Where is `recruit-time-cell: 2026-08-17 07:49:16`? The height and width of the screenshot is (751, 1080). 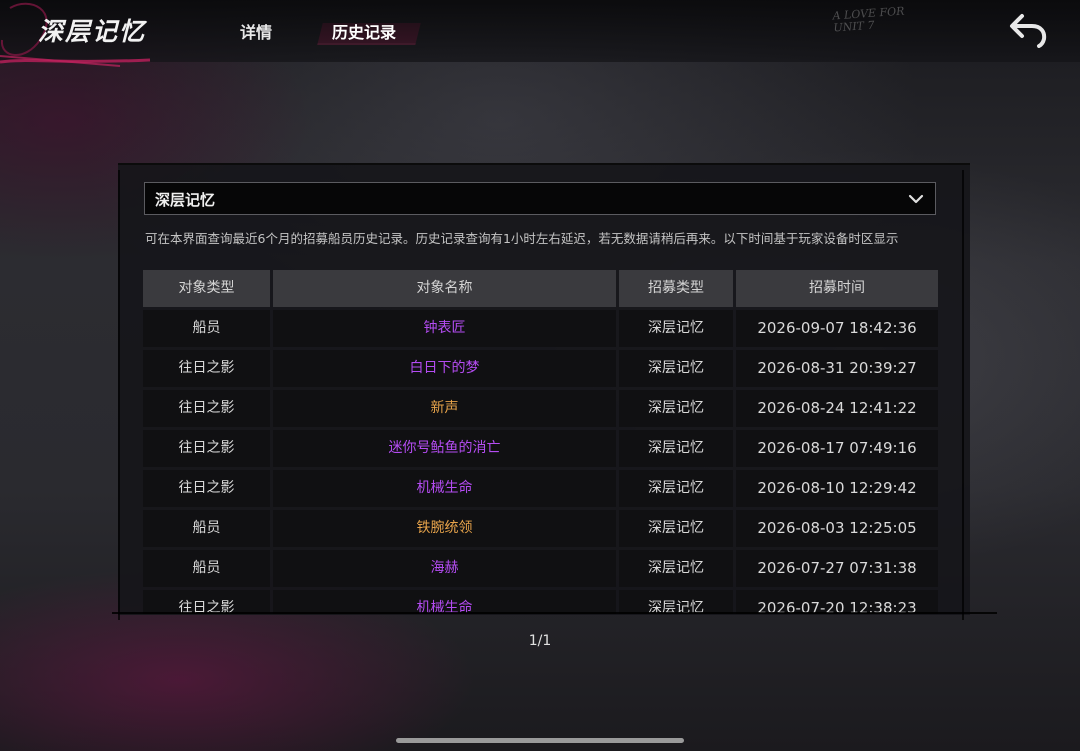 recruit-time-cell: 2026-08-17 07:49:16 is located at coordinates (837, 448).